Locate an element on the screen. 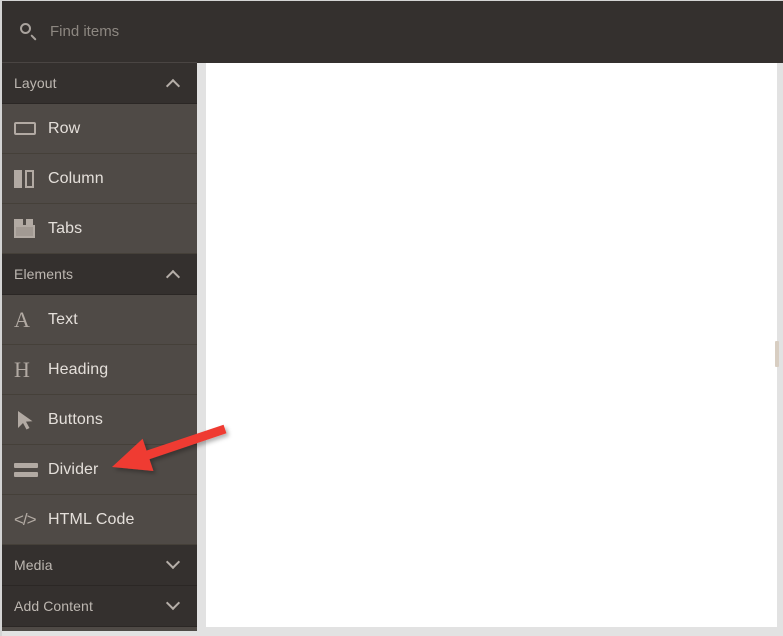  sidebar-item-label: Column is located at coordinates (76, 178).